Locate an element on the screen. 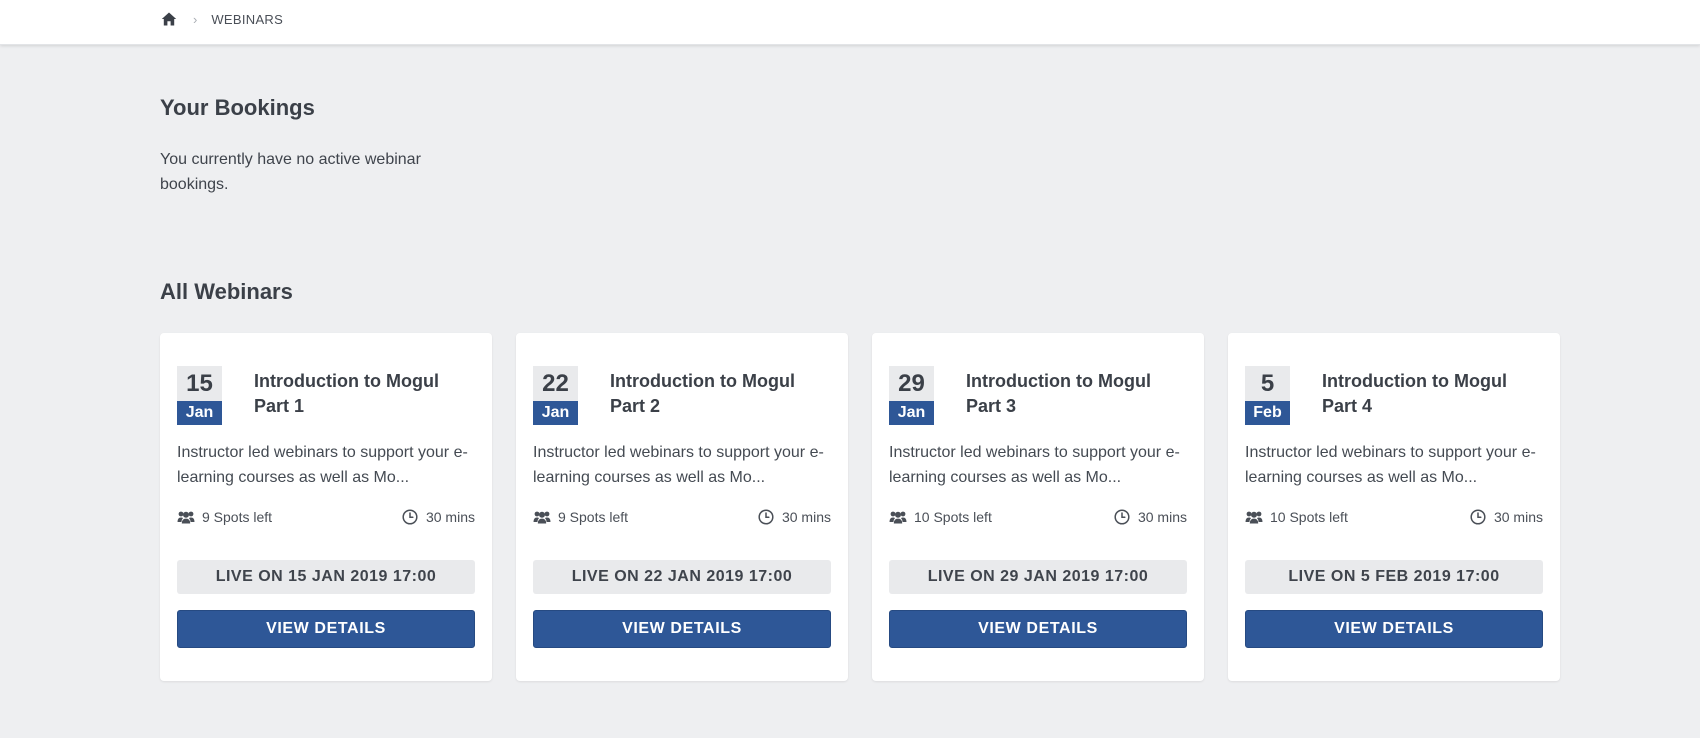  home-icon is located at coordinates (169, 19).